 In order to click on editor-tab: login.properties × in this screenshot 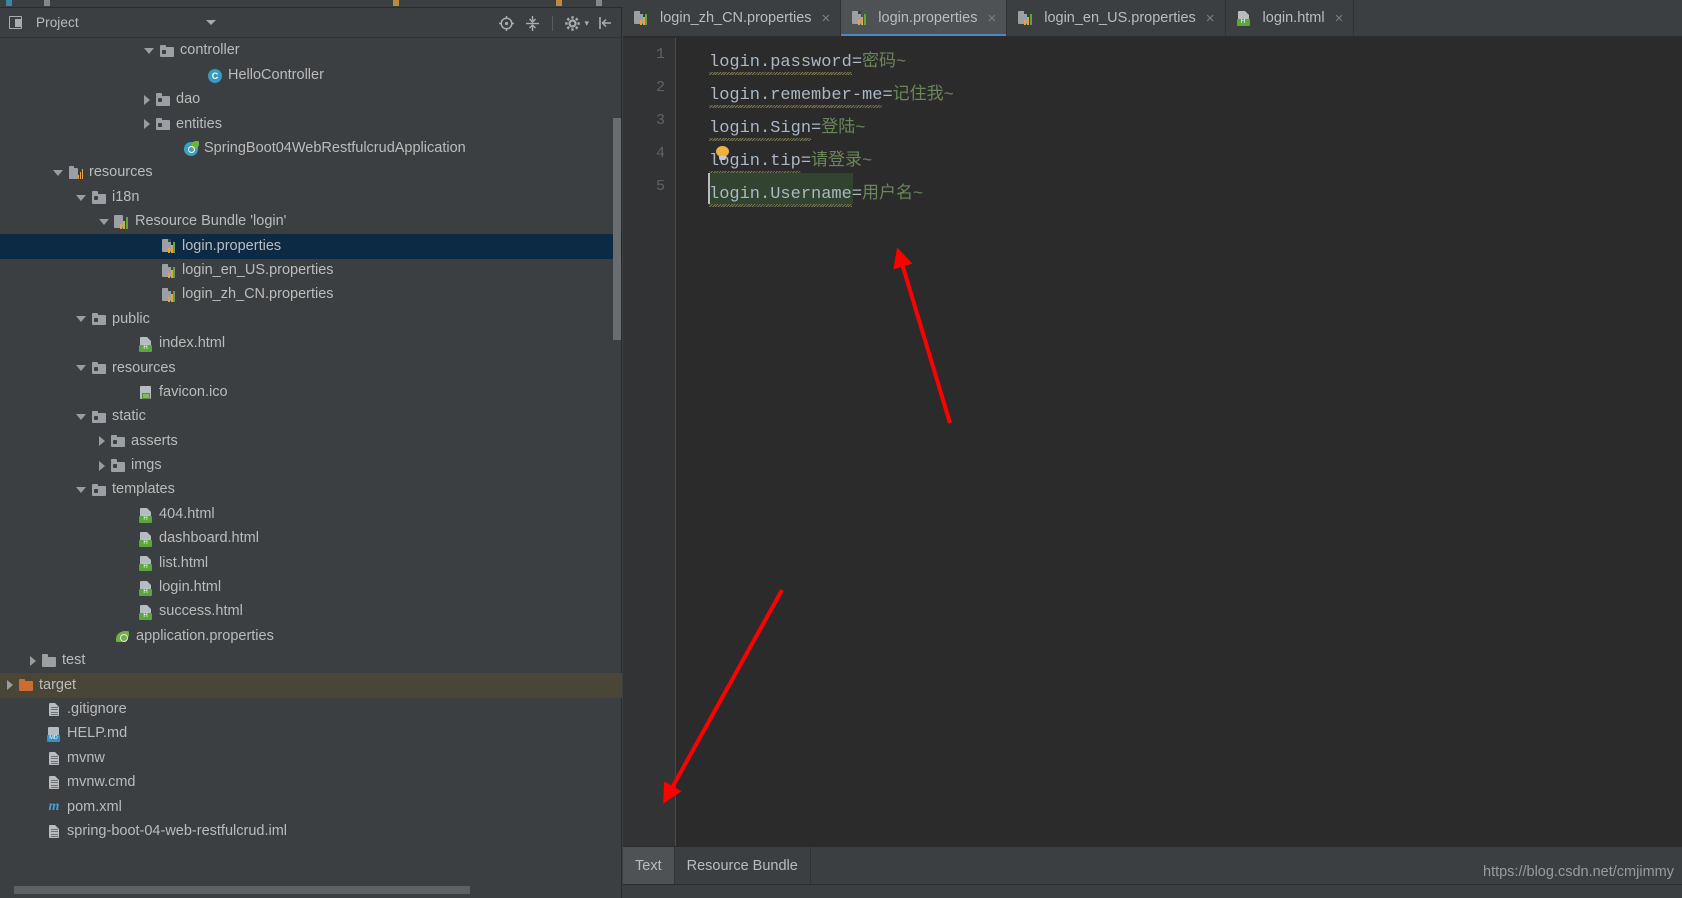, I will do `click(924, 18)`.